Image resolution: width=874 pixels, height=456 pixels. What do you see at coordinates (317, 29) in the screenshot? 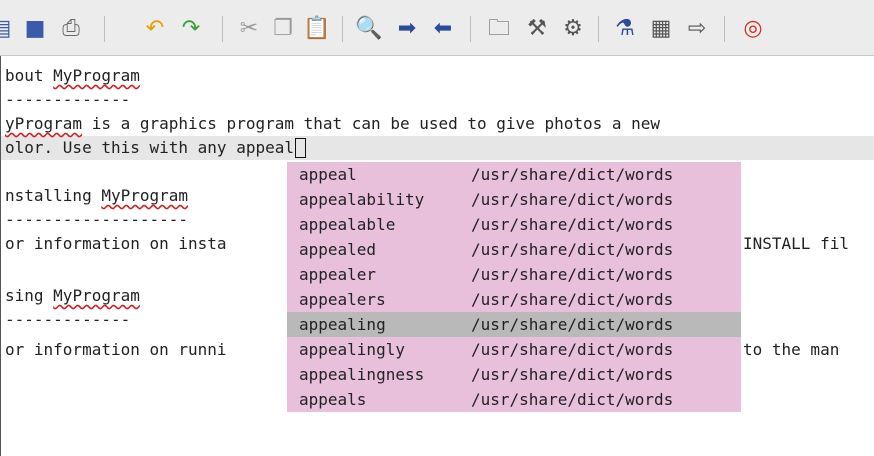
I see `paste-icon: 📋` at bounding box center [317, 29].